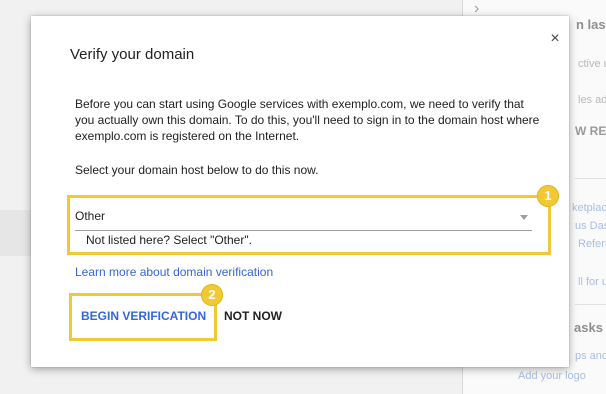 The width and height of the screenshot is (606, 394). Describe the element at coordinates (592, 282) in the screenshot. I see `bg-link: ll for u` at that location.